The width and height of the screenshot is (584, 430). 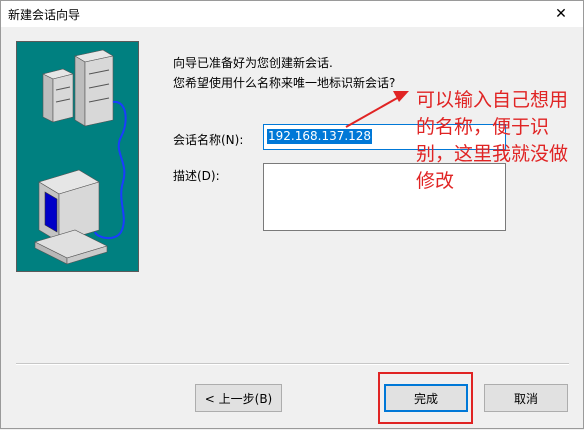 What do you see at coordinates (238, 398) in the screenshot?
I see `back-button: < 上一步(B)` at bounding box center [238, 398].